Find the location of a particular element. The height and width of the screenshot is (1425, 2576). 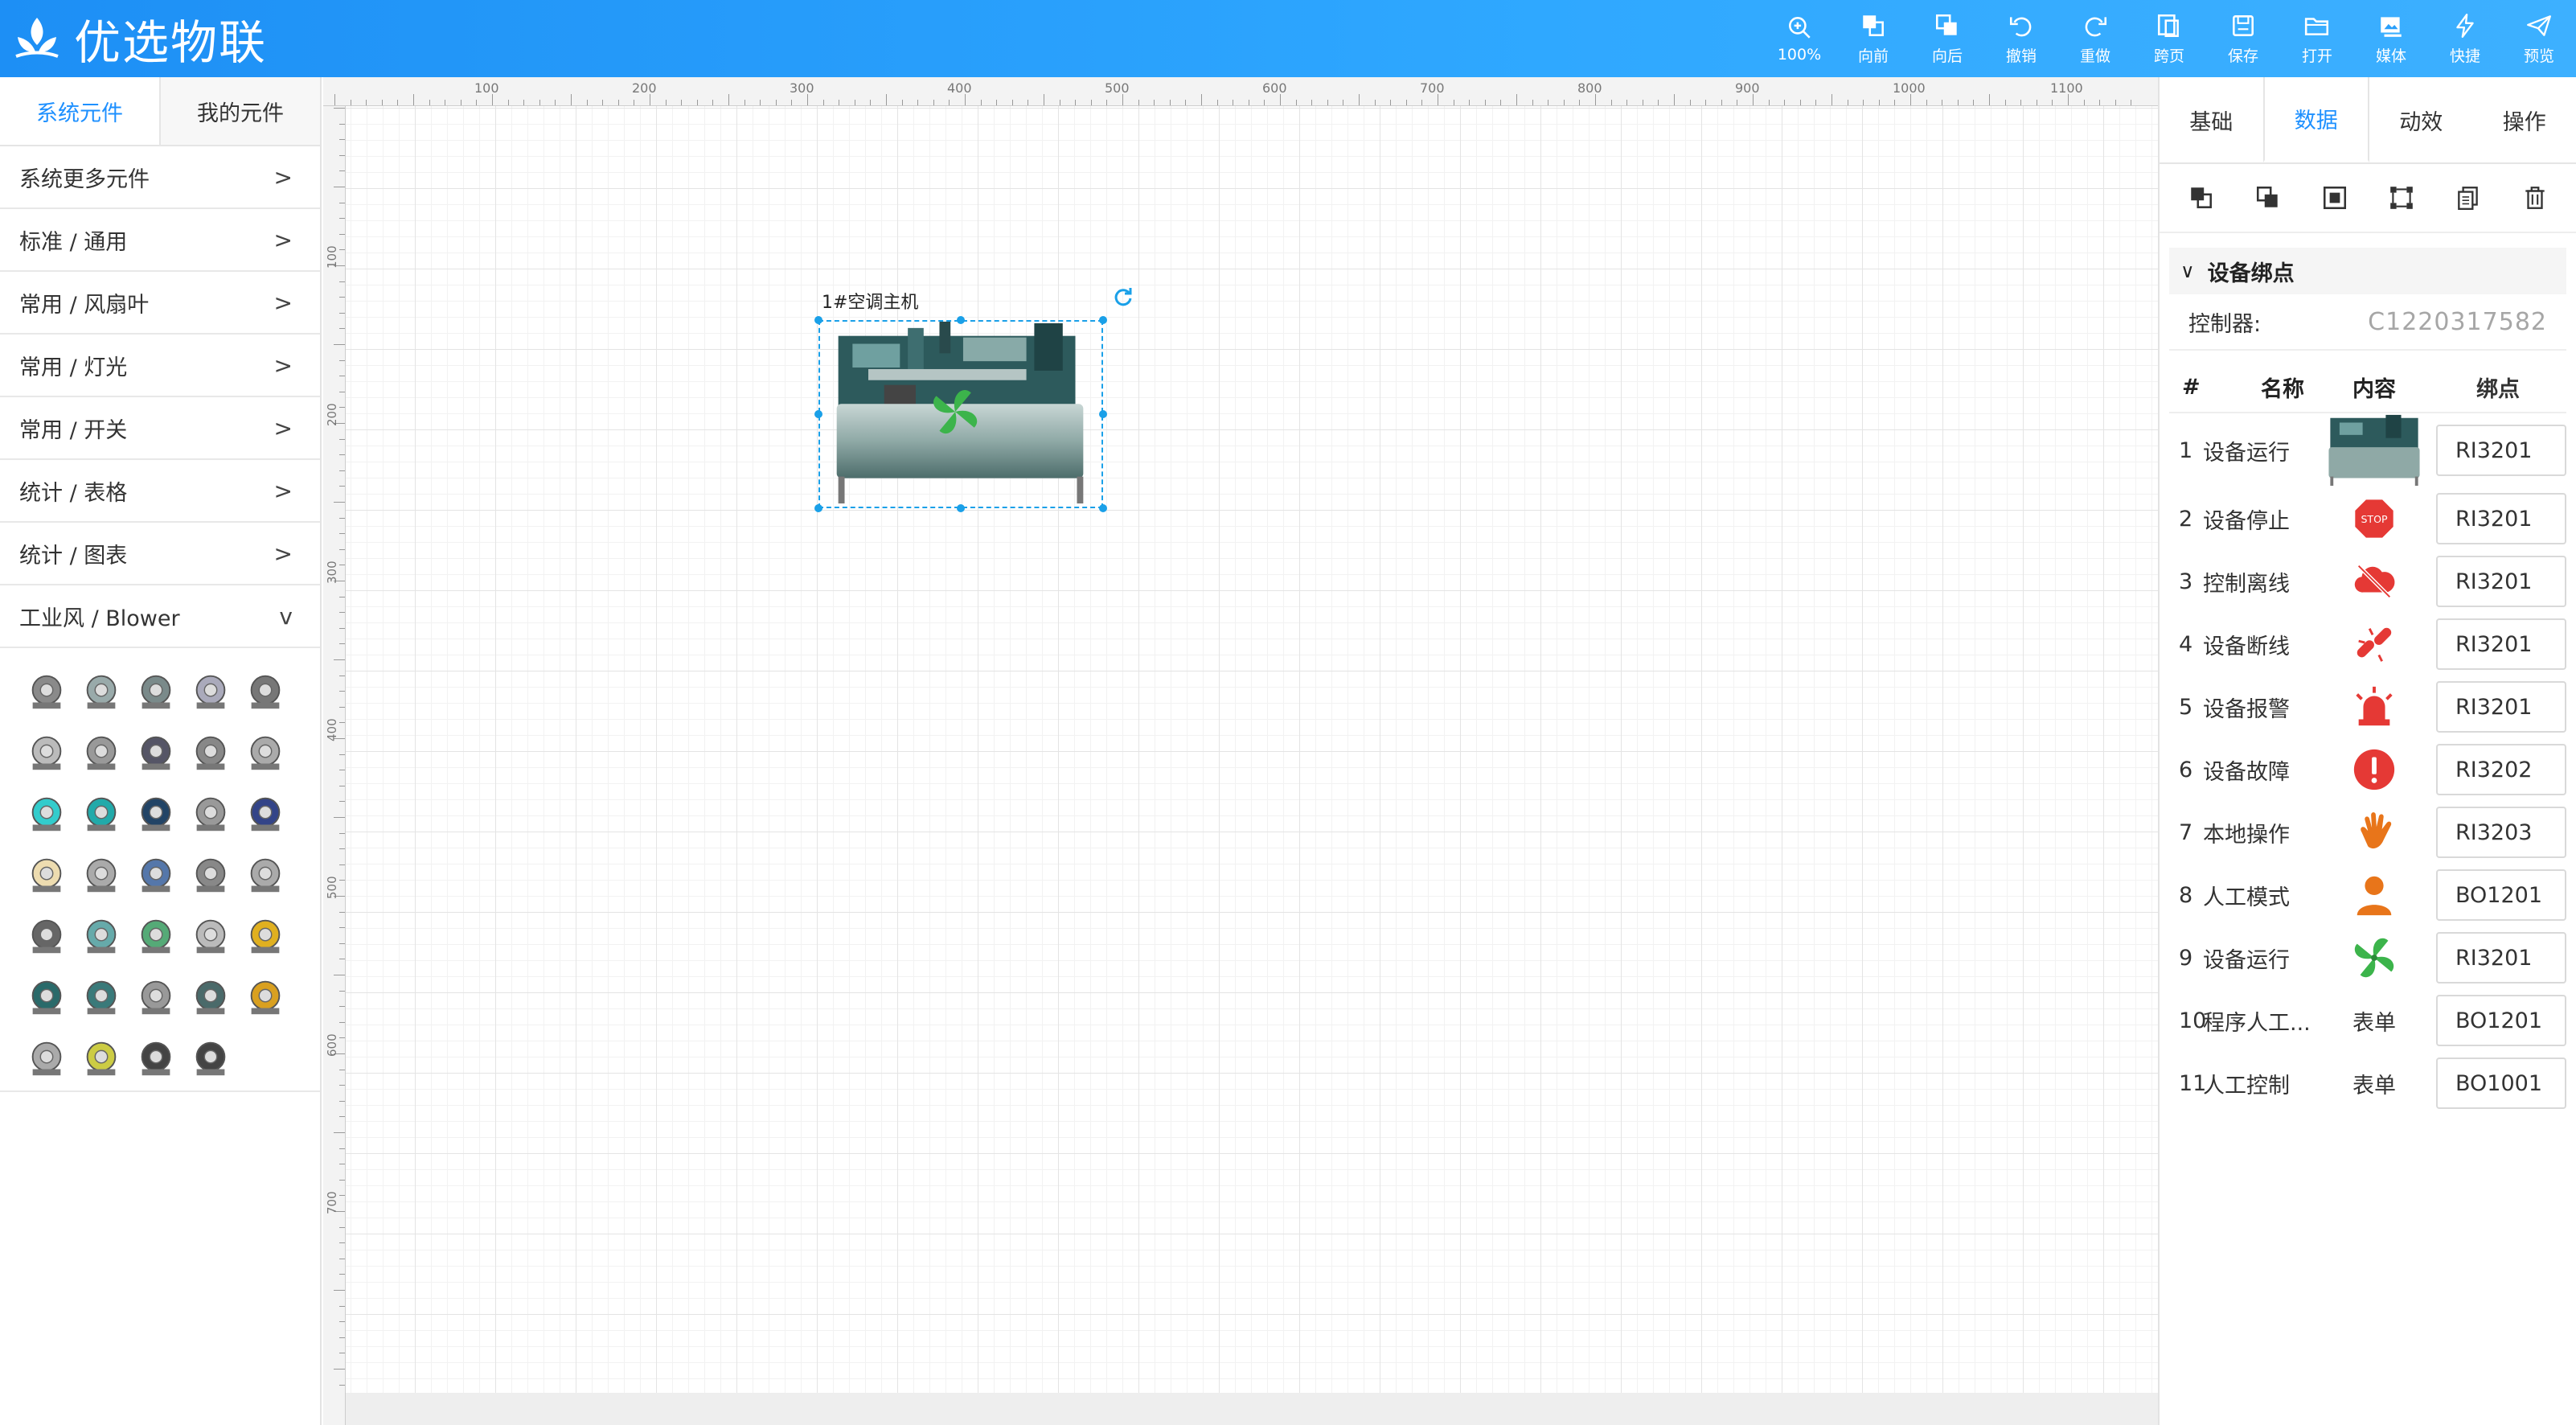

hand-icon is located at coordinates (2374, 832).